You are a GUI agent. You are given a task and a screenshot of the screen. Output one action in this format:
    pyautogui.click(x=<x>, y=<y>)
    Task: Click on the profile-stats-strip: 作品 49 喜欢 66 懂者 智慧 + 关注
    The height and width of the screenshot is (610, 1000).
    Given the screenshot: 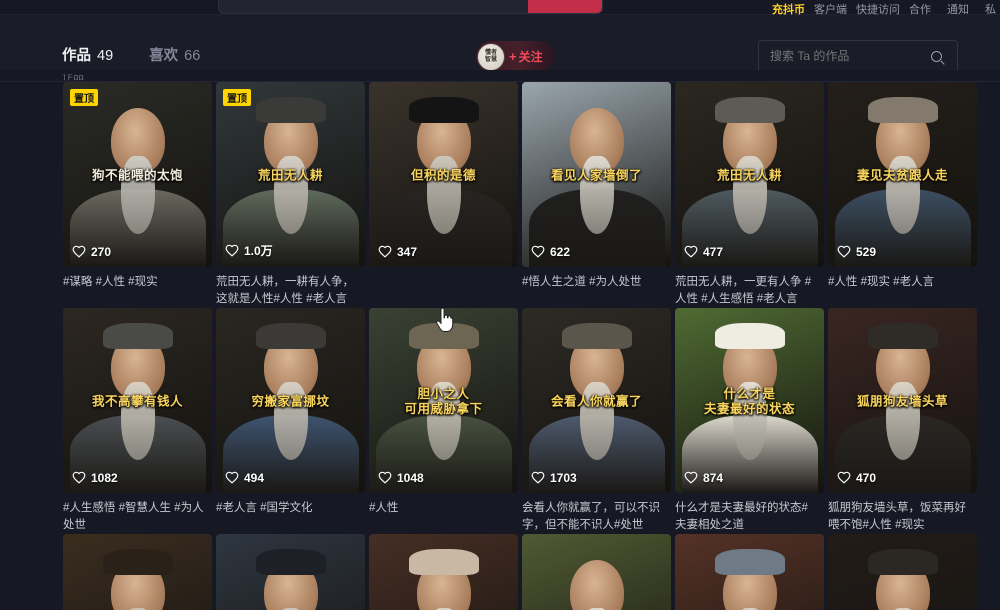 What is the action you would take?
    pyautogui.click(x=500, y=43)
    